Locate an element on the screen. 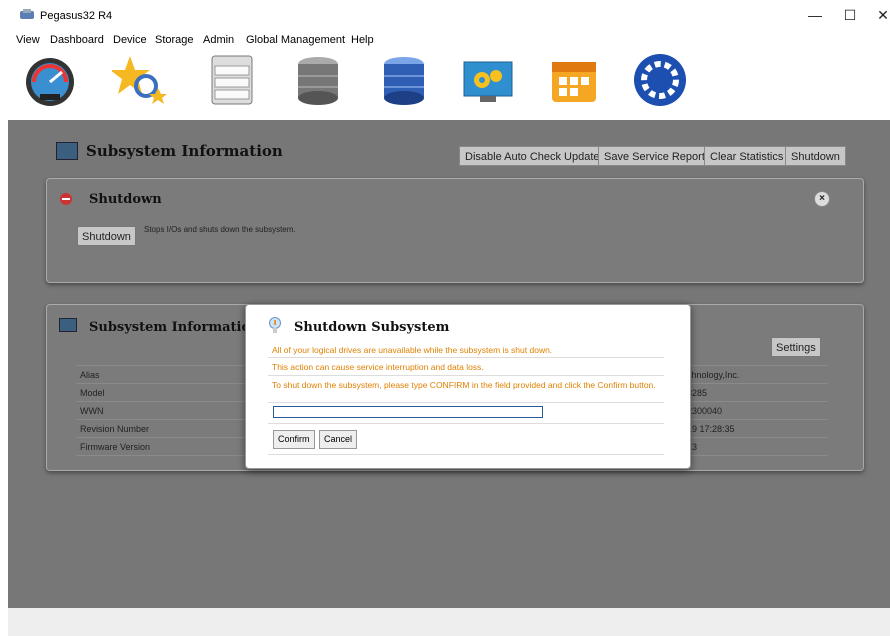  close-window-button: ✕ is located at coordinates (879, 15).